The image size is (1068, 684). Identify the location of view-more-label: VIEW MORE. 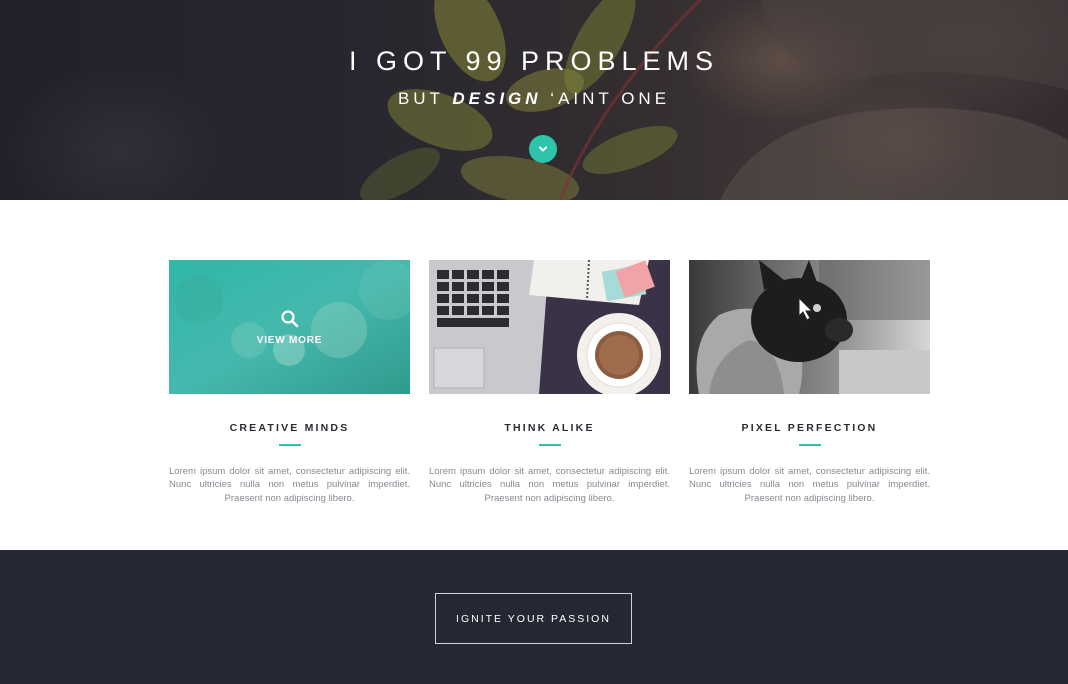
(290, 340).